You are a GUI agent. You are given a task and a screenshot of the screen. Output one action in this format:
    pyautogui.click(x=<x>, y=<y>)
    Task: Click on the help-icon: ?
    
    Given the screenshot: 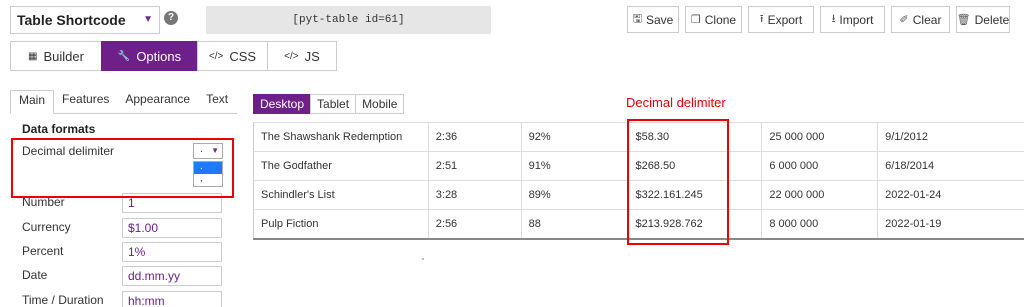 What is the action you would take?
    pyautogui.click(x=171, y=18)
    